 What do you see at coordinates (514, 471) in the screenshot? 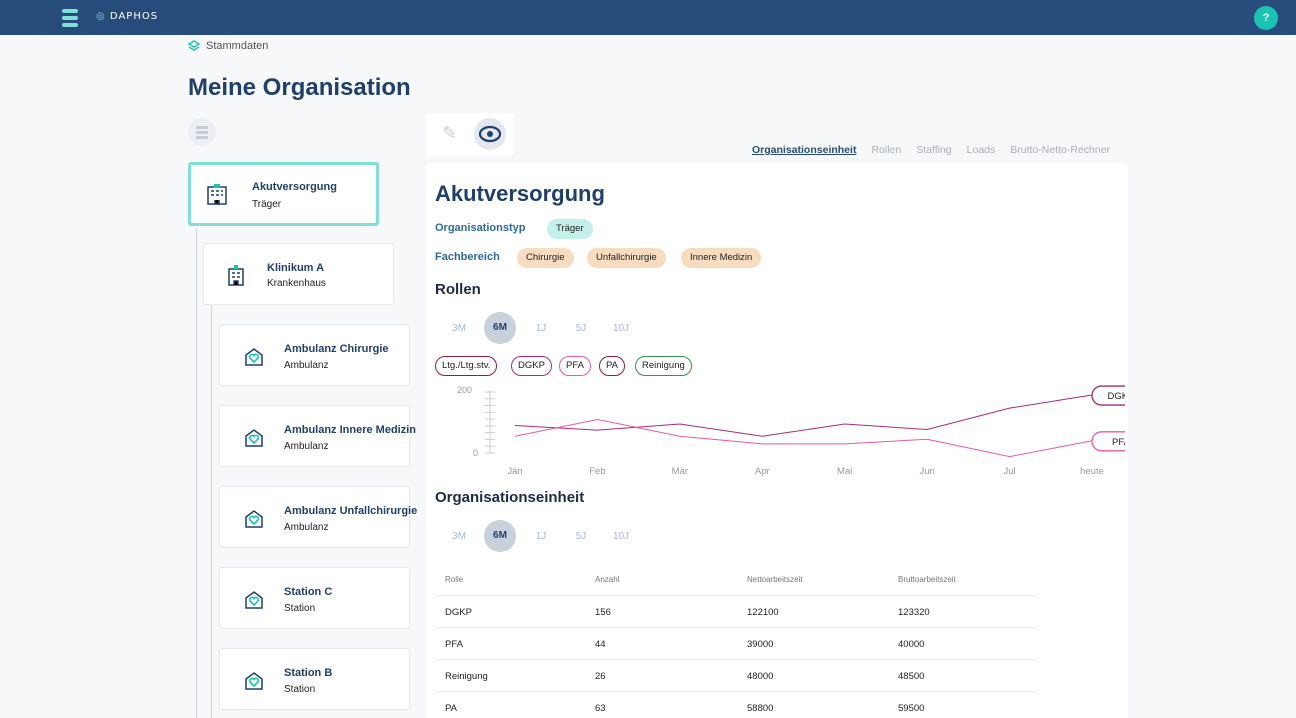
I see `x-tick-label: Jän` at bounding box center [514, 471].